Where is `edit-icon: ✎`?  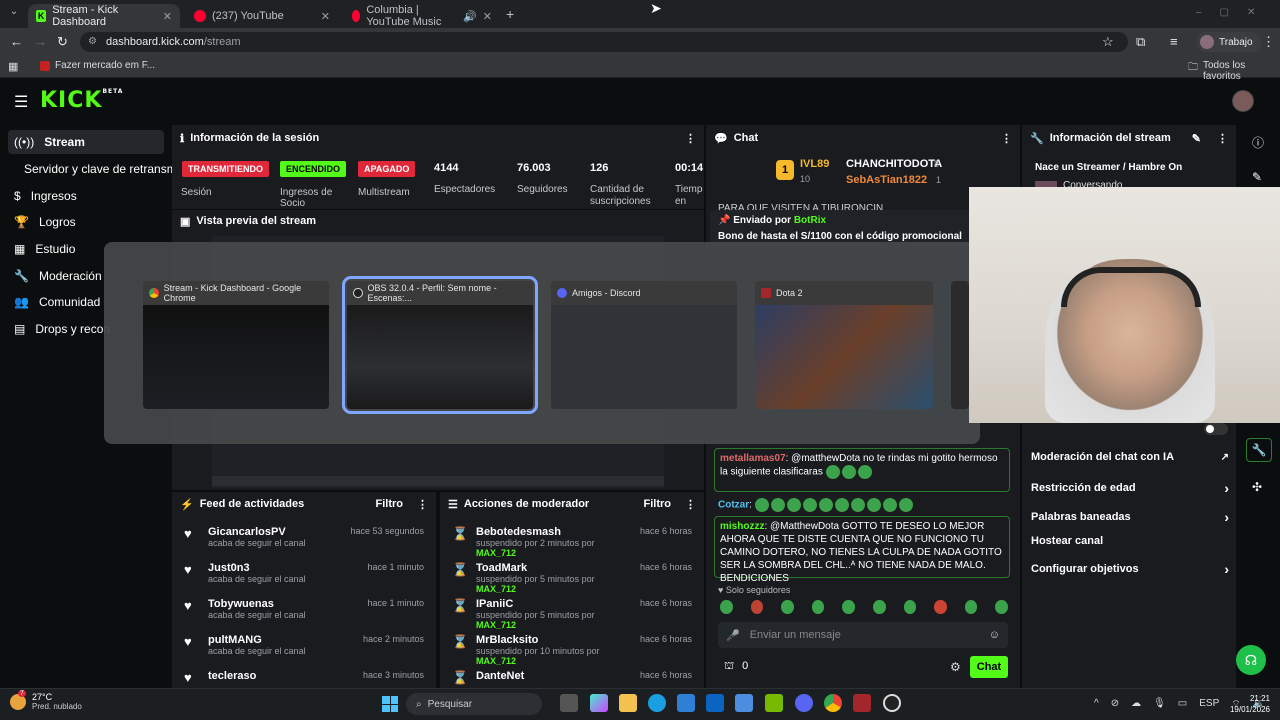 edit-icon: ✎ is located at coordinates (1196, 138).